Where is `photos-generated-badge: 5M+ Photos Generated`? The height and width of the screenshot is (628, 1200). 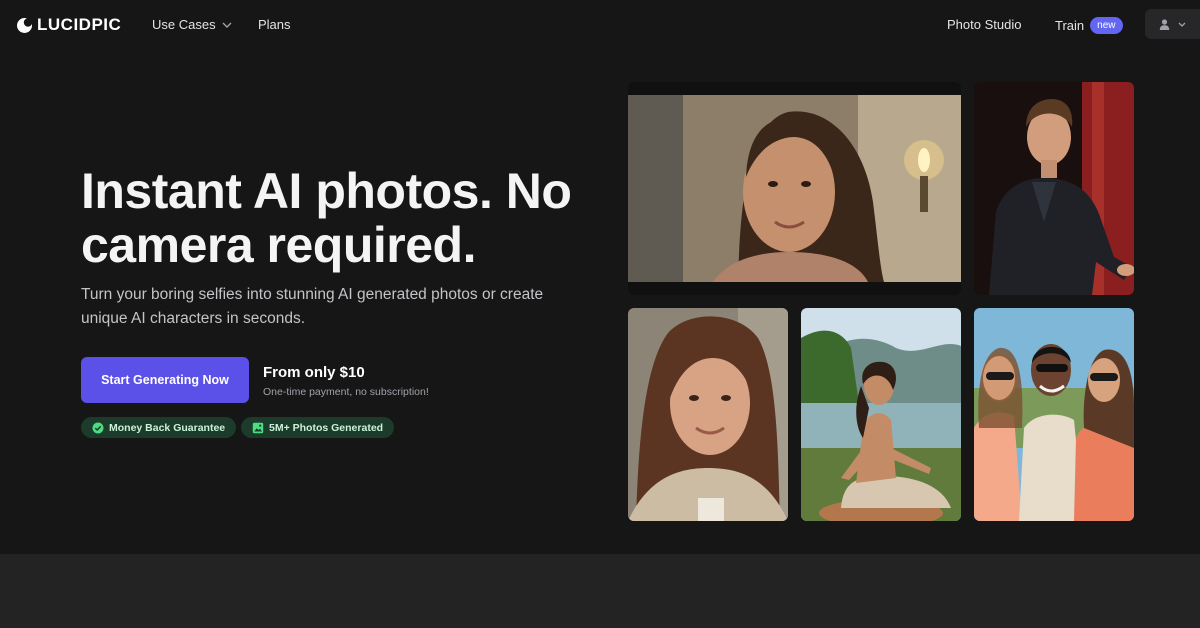 photos-generated-badge: 5M+ Photos Generated is located at coordinates (318, 427).